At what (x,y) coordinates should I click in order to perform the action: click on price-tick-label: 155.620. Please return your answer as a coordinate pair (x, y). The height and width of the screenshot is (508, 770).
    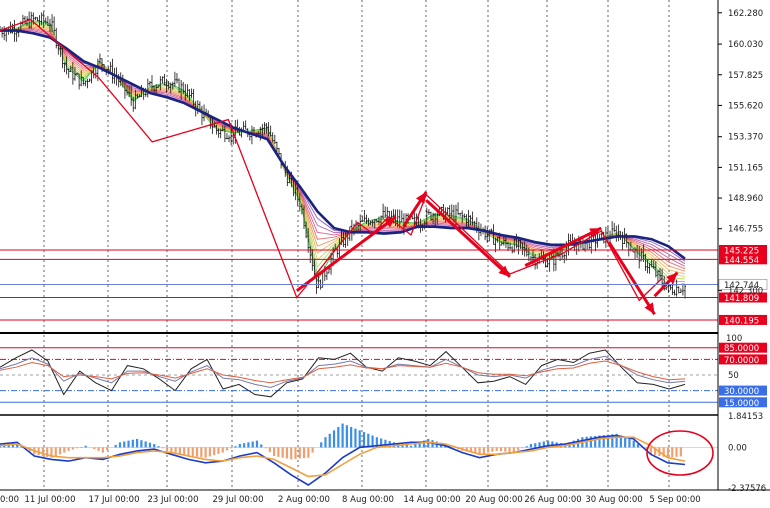
    Looking at the image, I should click on (745, 106).